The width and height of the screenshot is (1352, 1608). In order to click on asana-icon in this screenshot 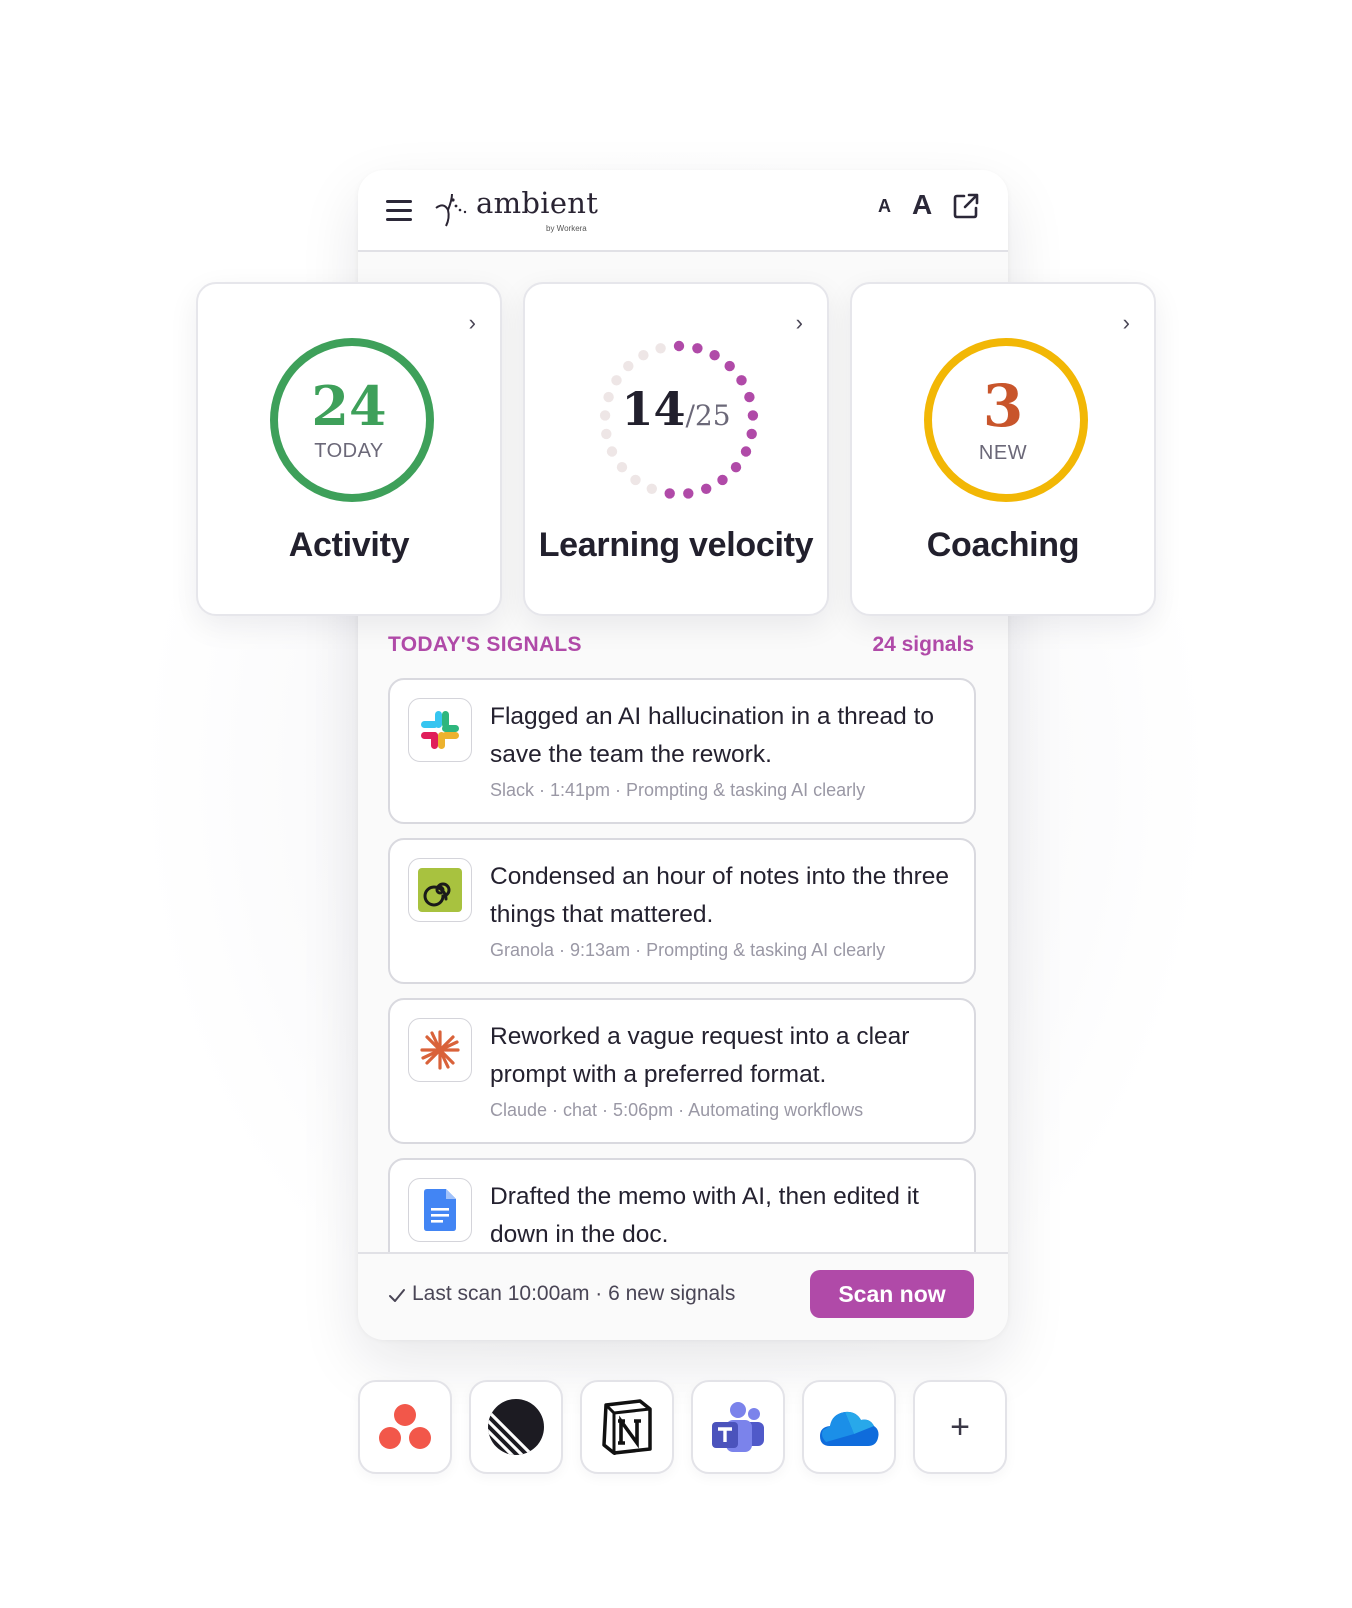, I will do `click(405, 1426)`.